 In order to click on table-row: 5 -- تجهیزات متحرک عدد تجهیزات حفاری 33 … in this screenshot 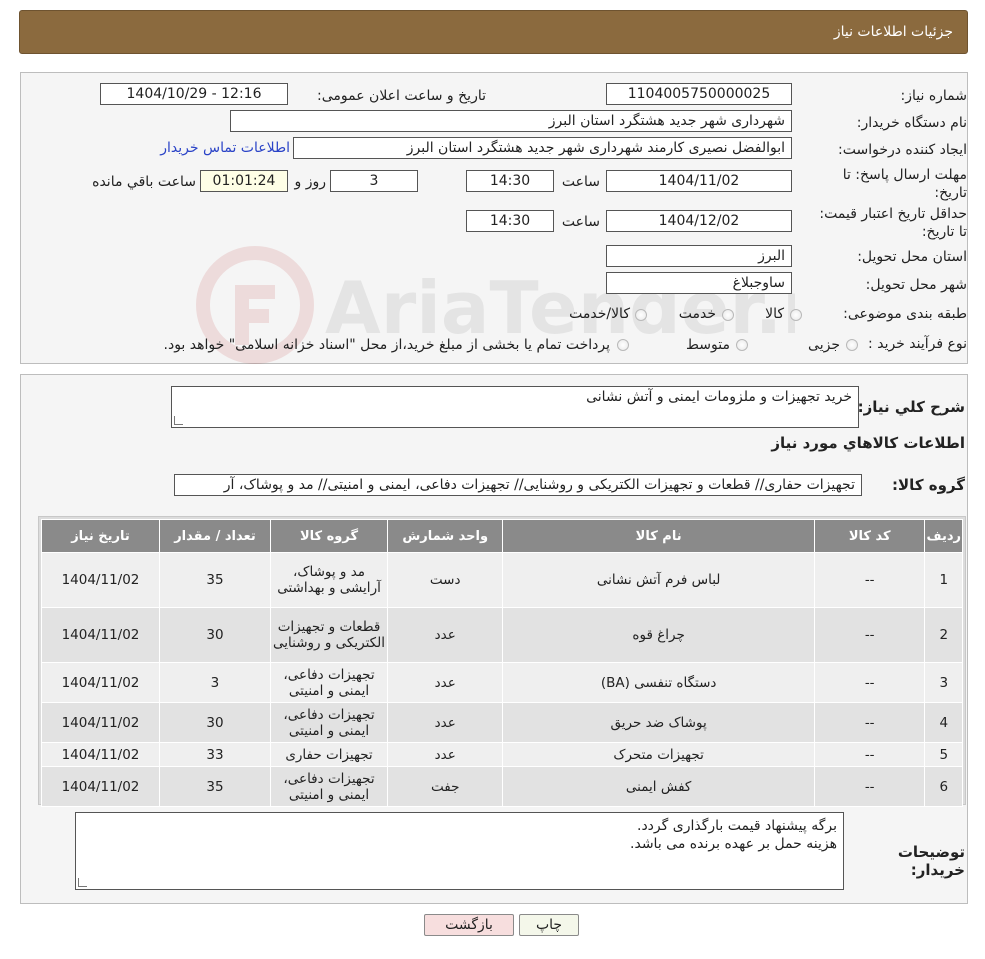, I will do `click(502, 754)`.